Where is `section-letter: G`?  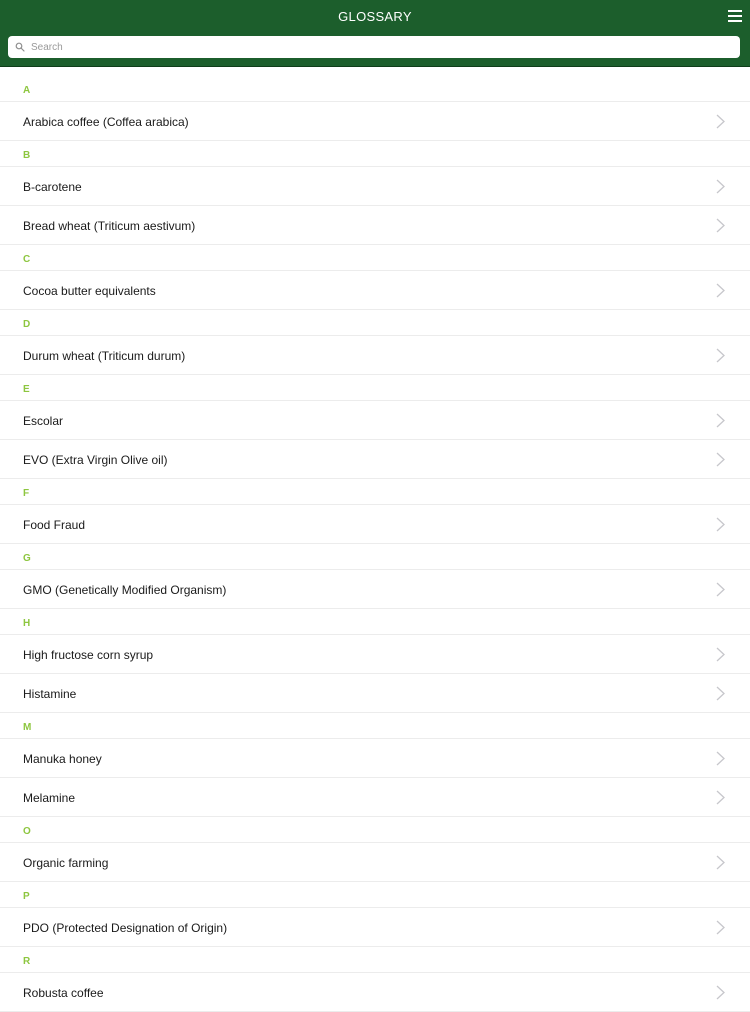
section-letter: G is located at coordinates (27, 558).